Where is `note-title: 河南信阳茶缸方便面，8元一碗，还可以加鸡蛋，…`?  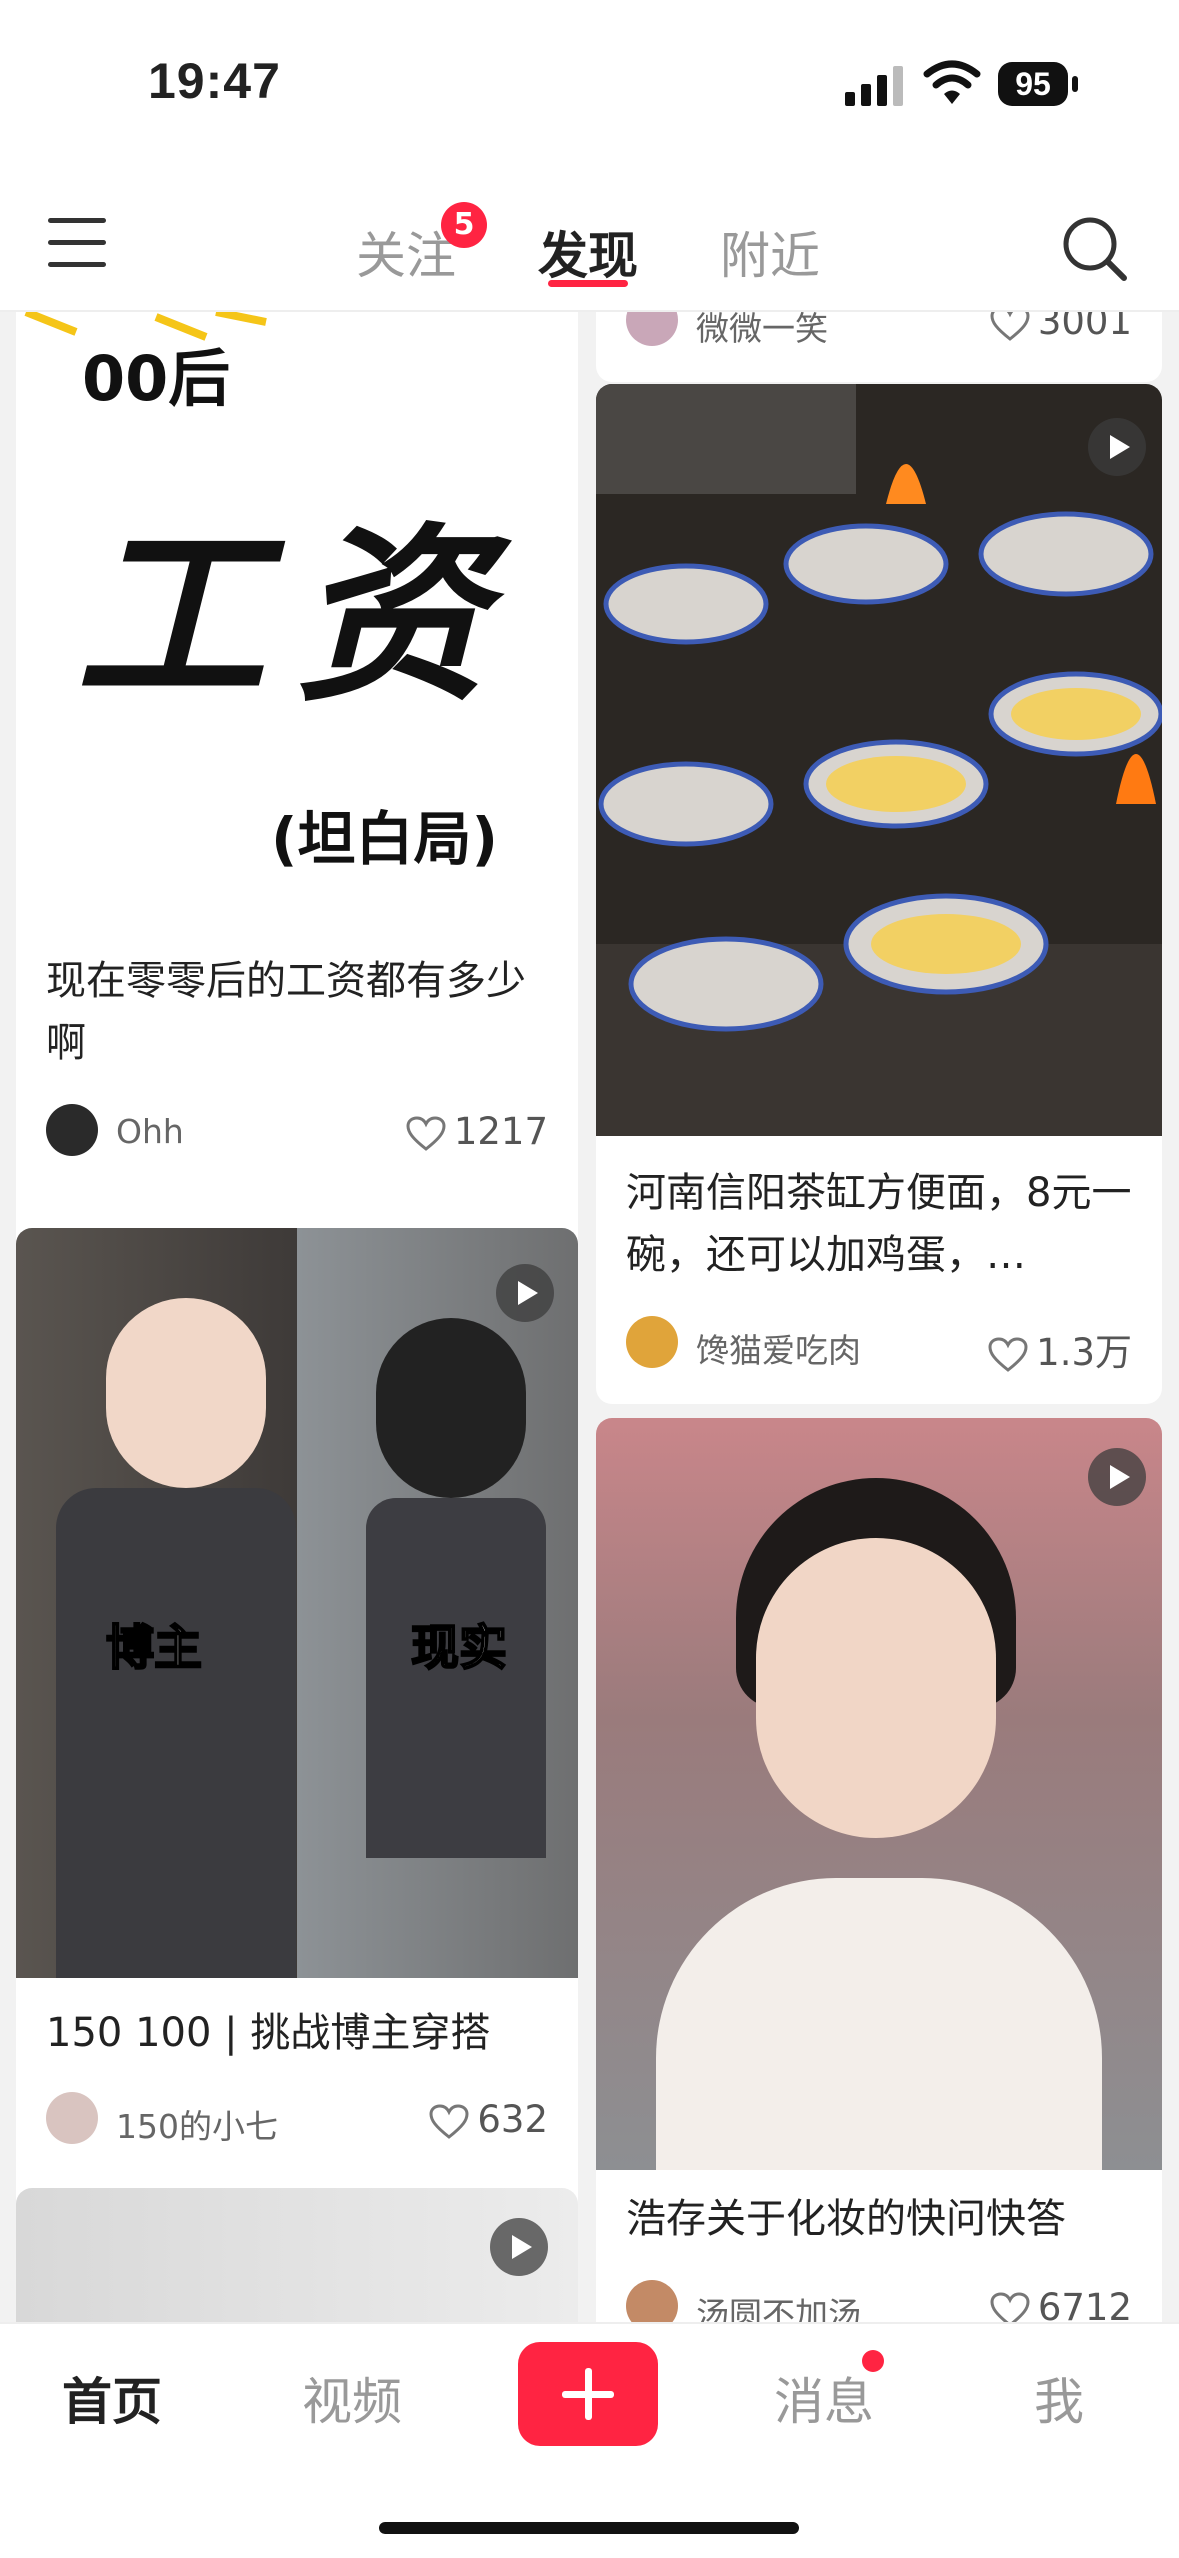
note-title: 河南信阳茶缸方便面，8元一碗，还可以加鸡蛋，… is located at coordinates (879, 1224).